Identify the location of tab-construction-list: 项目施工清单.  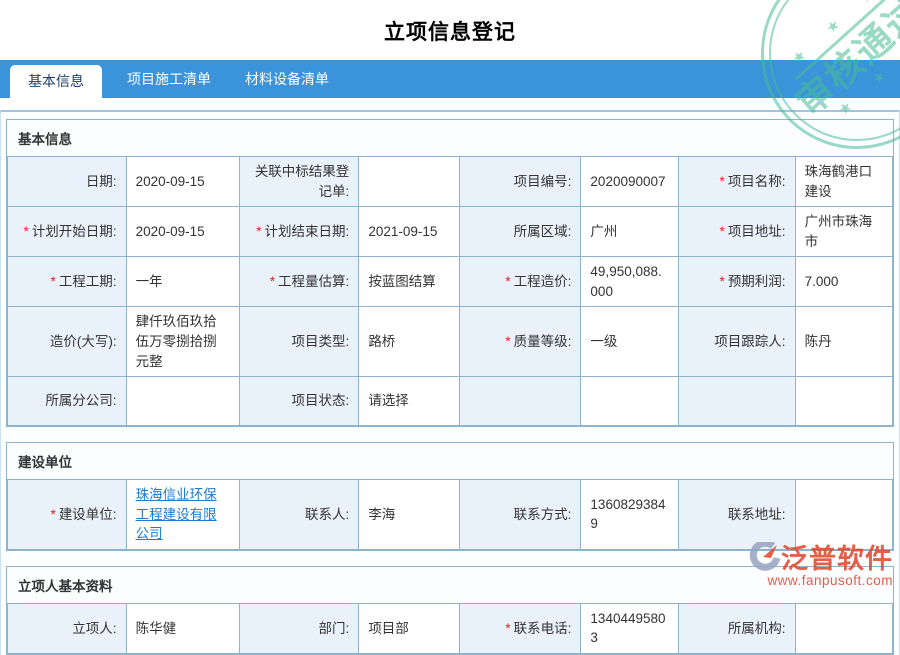
(169, 79).